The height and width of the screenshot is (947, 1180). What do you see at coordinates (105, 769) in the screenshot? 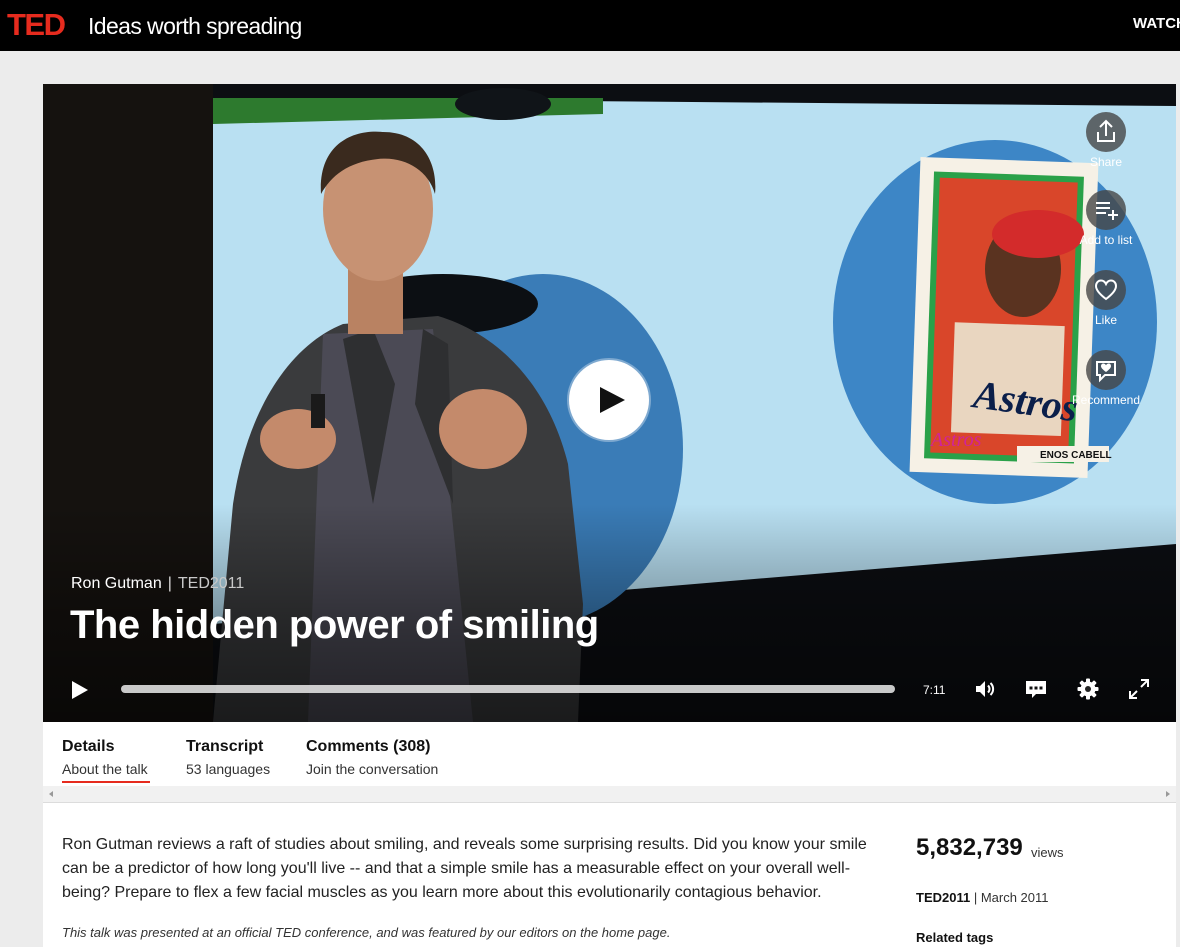
I see `tab-subtitle: About the talk` at bounding box center [105, 769].